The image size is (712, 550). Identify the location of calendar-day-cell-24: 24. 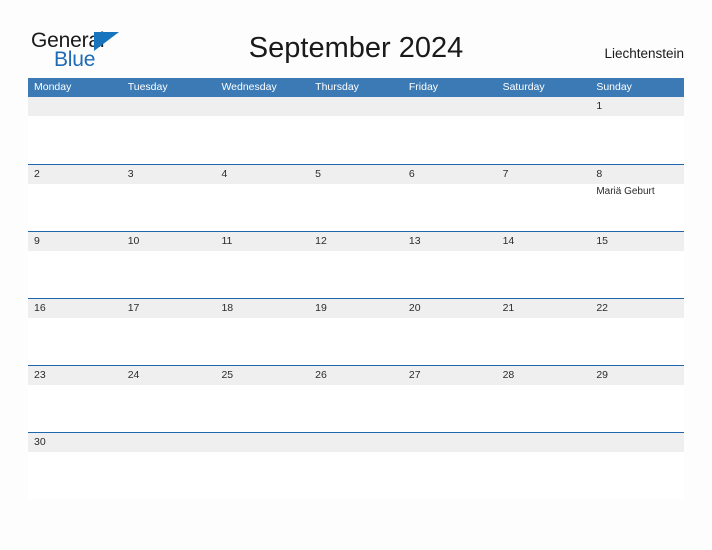
(168, 399).